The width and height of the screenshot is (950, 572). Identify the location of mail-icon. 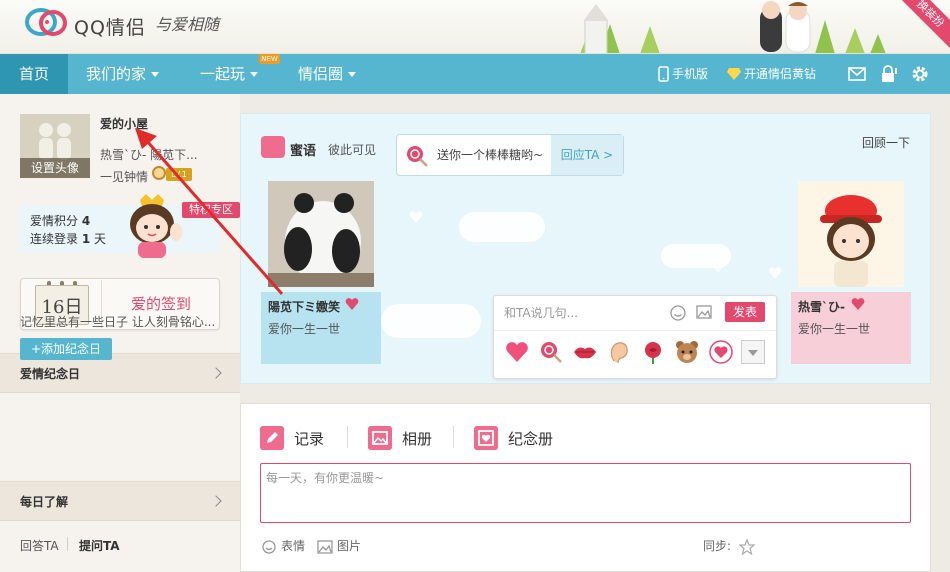
(857, 74).